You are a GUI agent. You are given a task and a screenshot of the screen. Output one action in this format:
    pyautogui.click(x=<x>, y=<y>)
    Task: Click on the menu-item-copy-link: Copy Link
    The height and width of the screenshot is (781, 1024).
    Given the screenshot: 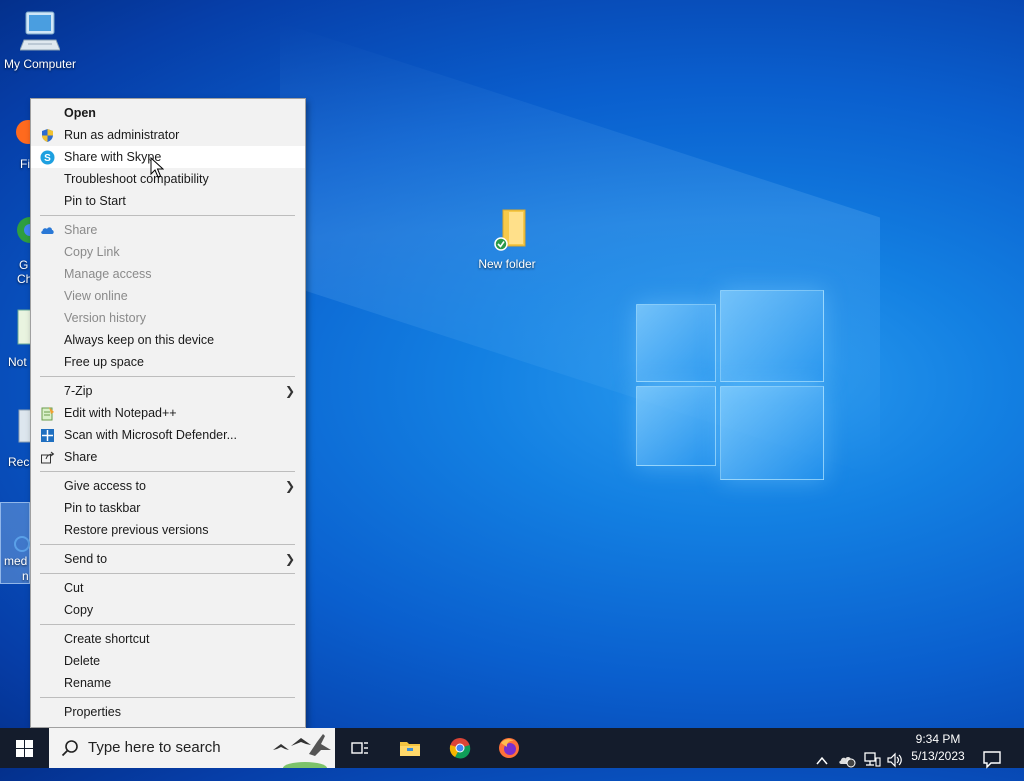 What is the action you would take?
    pyautogui.click(x=168, y=252)
    